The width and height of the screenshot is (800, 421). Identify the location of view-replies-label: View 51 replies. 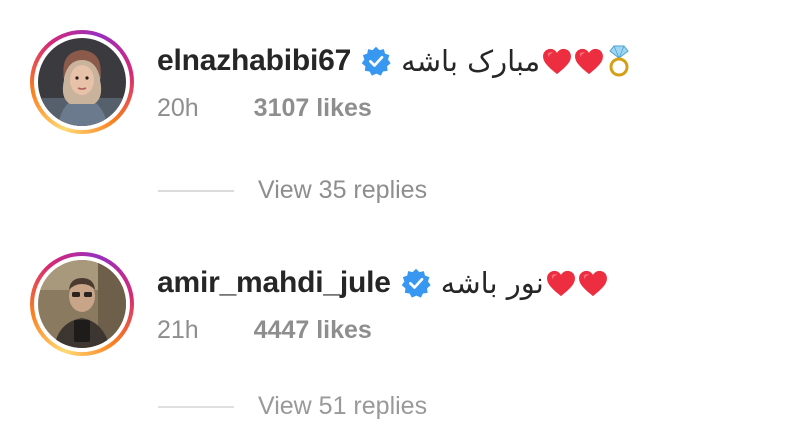
(342, 406).